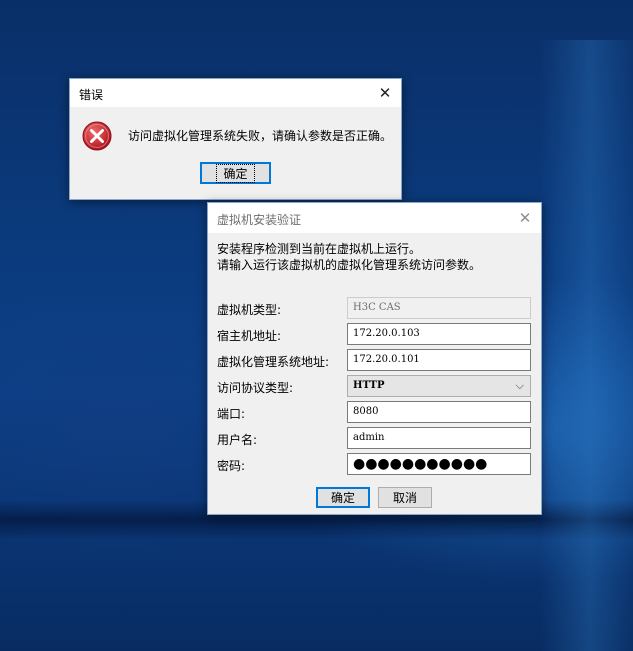  I want to click on username-input: admin, so click(439, 438).